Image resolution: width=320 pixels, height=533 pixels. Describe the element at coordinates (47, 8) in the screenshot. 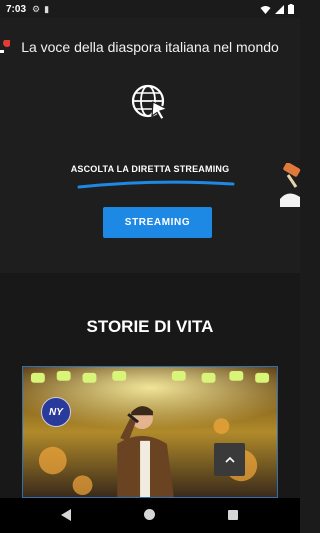

I see `sd-card-icon: ▮` at that location.